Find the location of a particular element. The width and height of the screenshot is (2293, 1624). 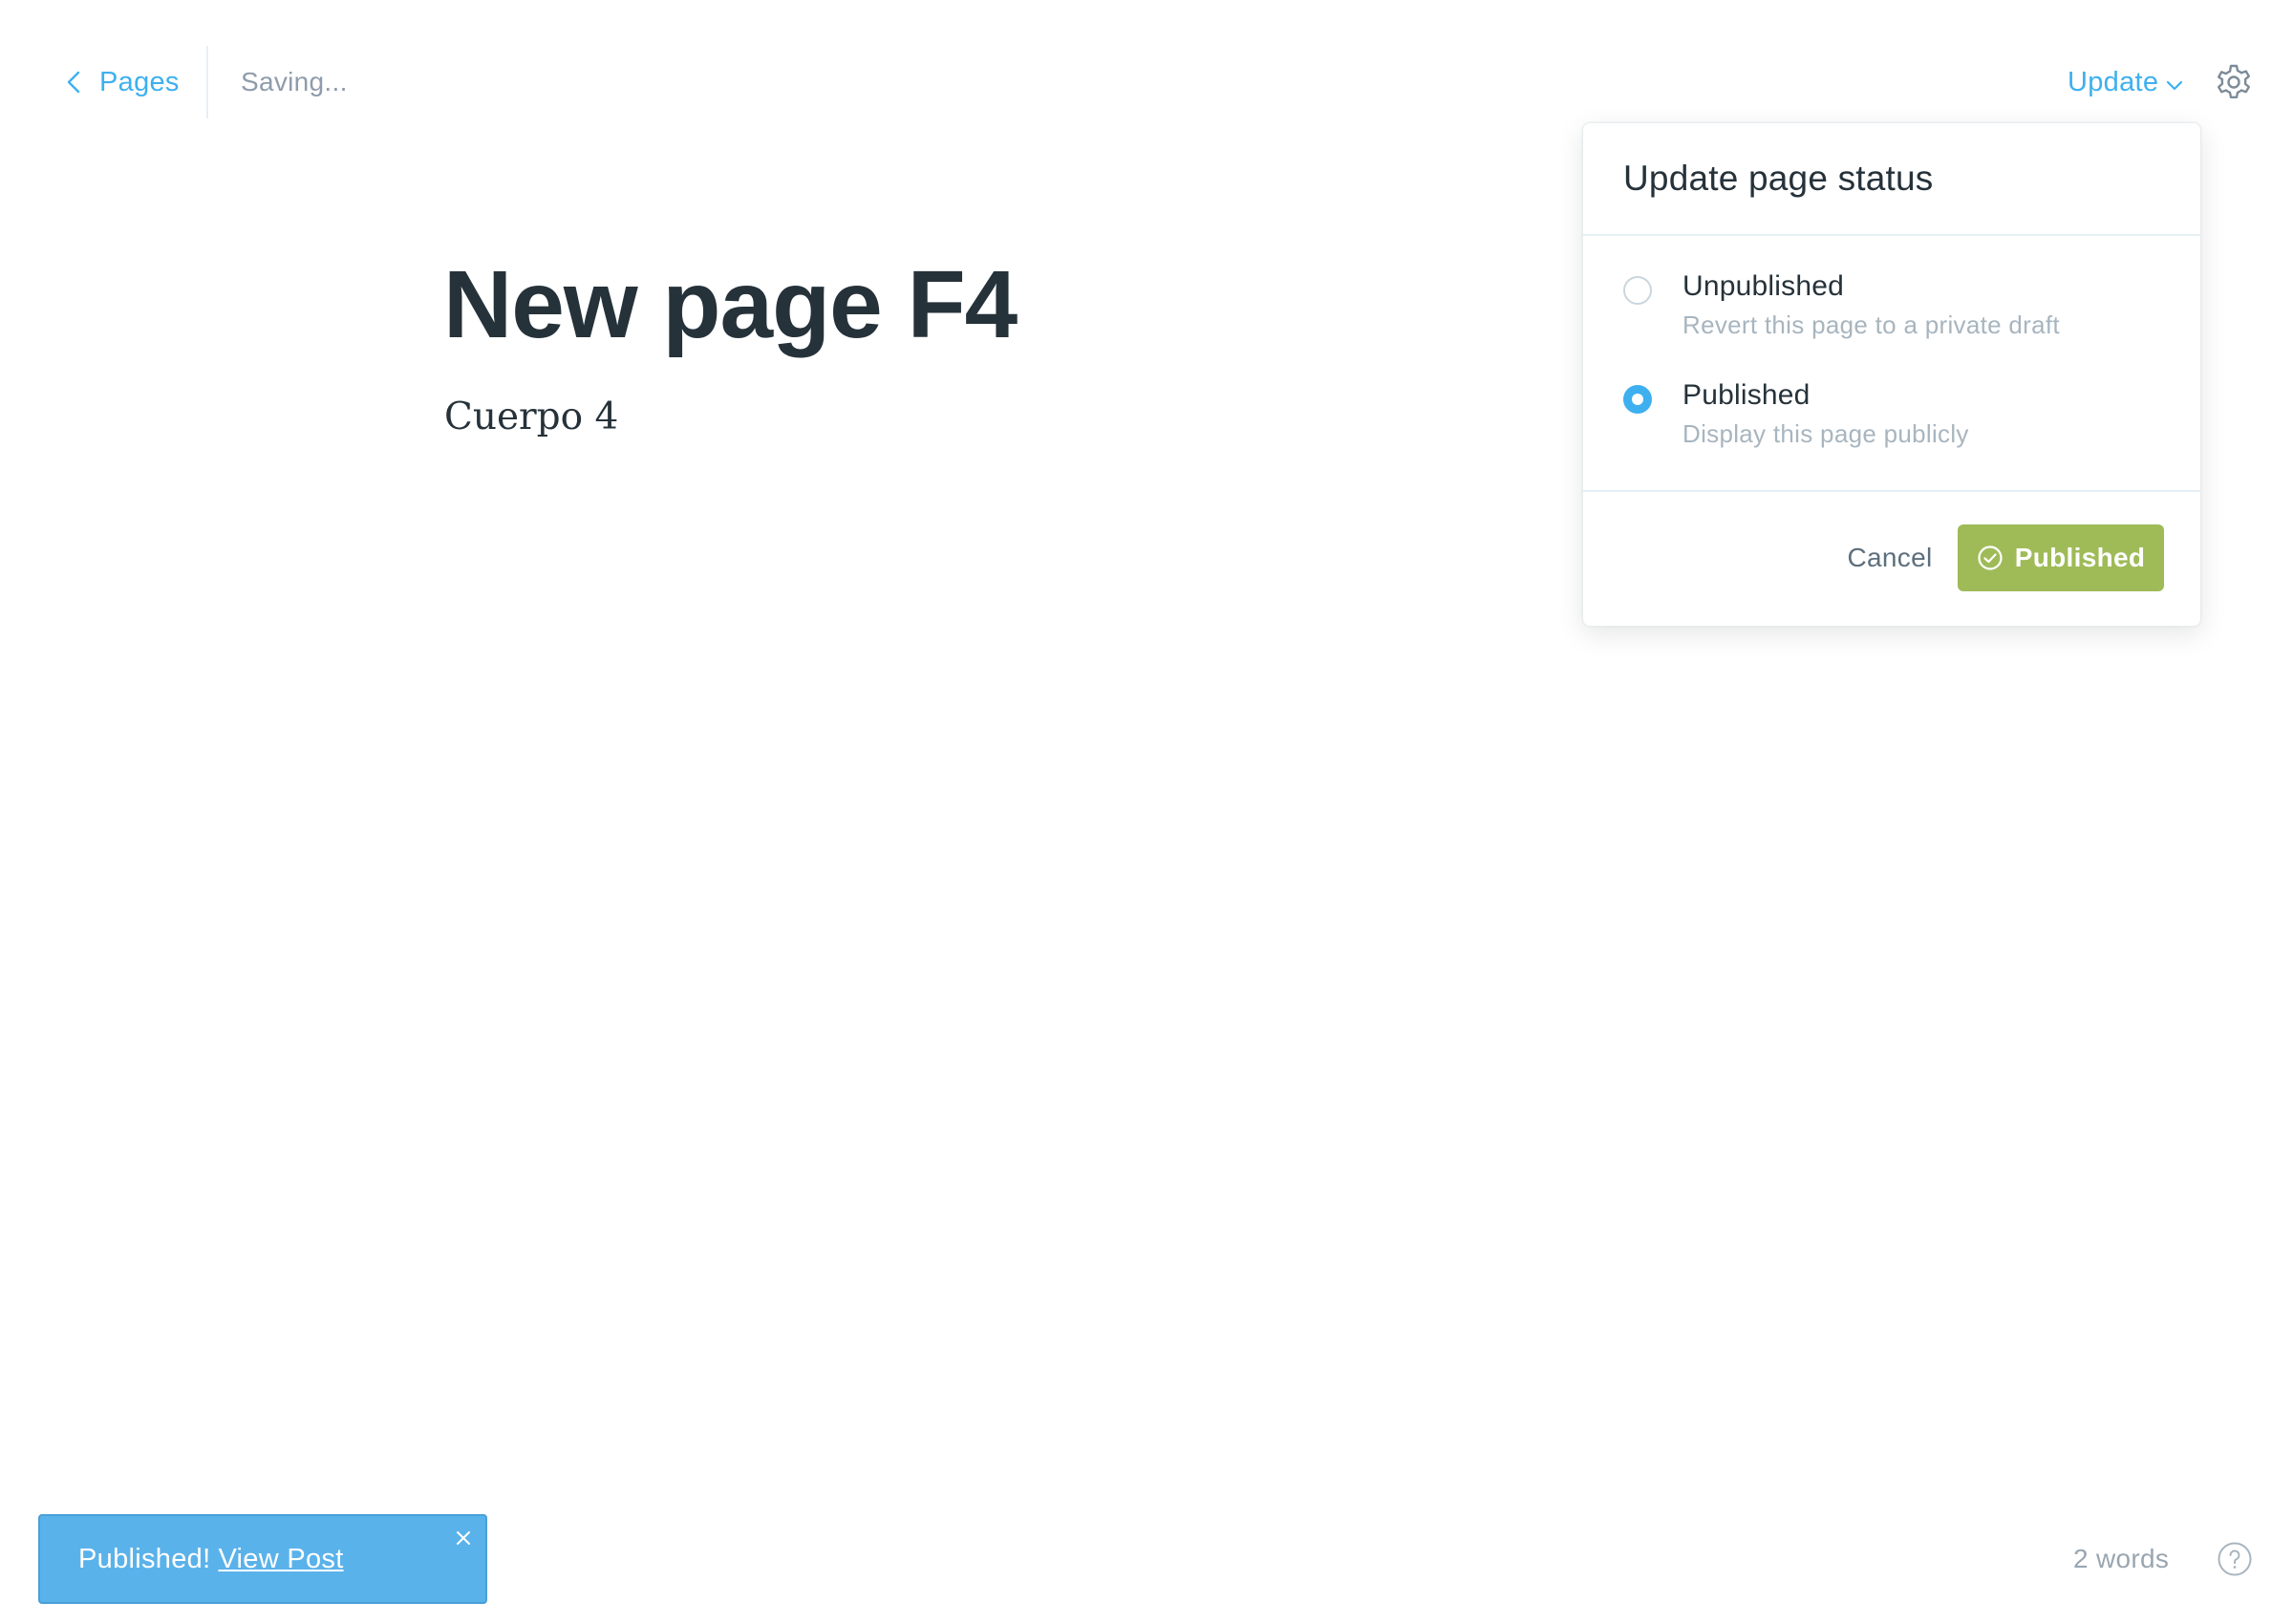

update-dropdown-trigger: Update is located at coordinates (2126, 82).